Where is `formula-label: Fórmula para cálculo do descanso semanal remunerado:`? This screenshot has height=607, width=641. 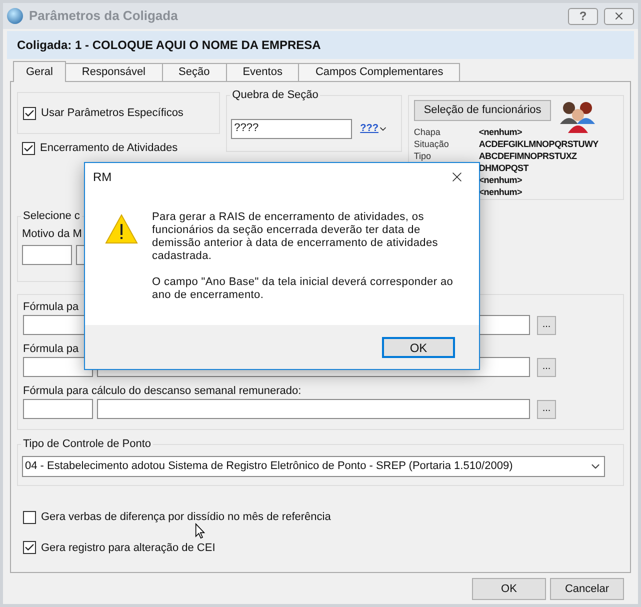
formula-label: Fórmula para cálculo do descanso semanal remunerado: is located at coordinates (162, 391).